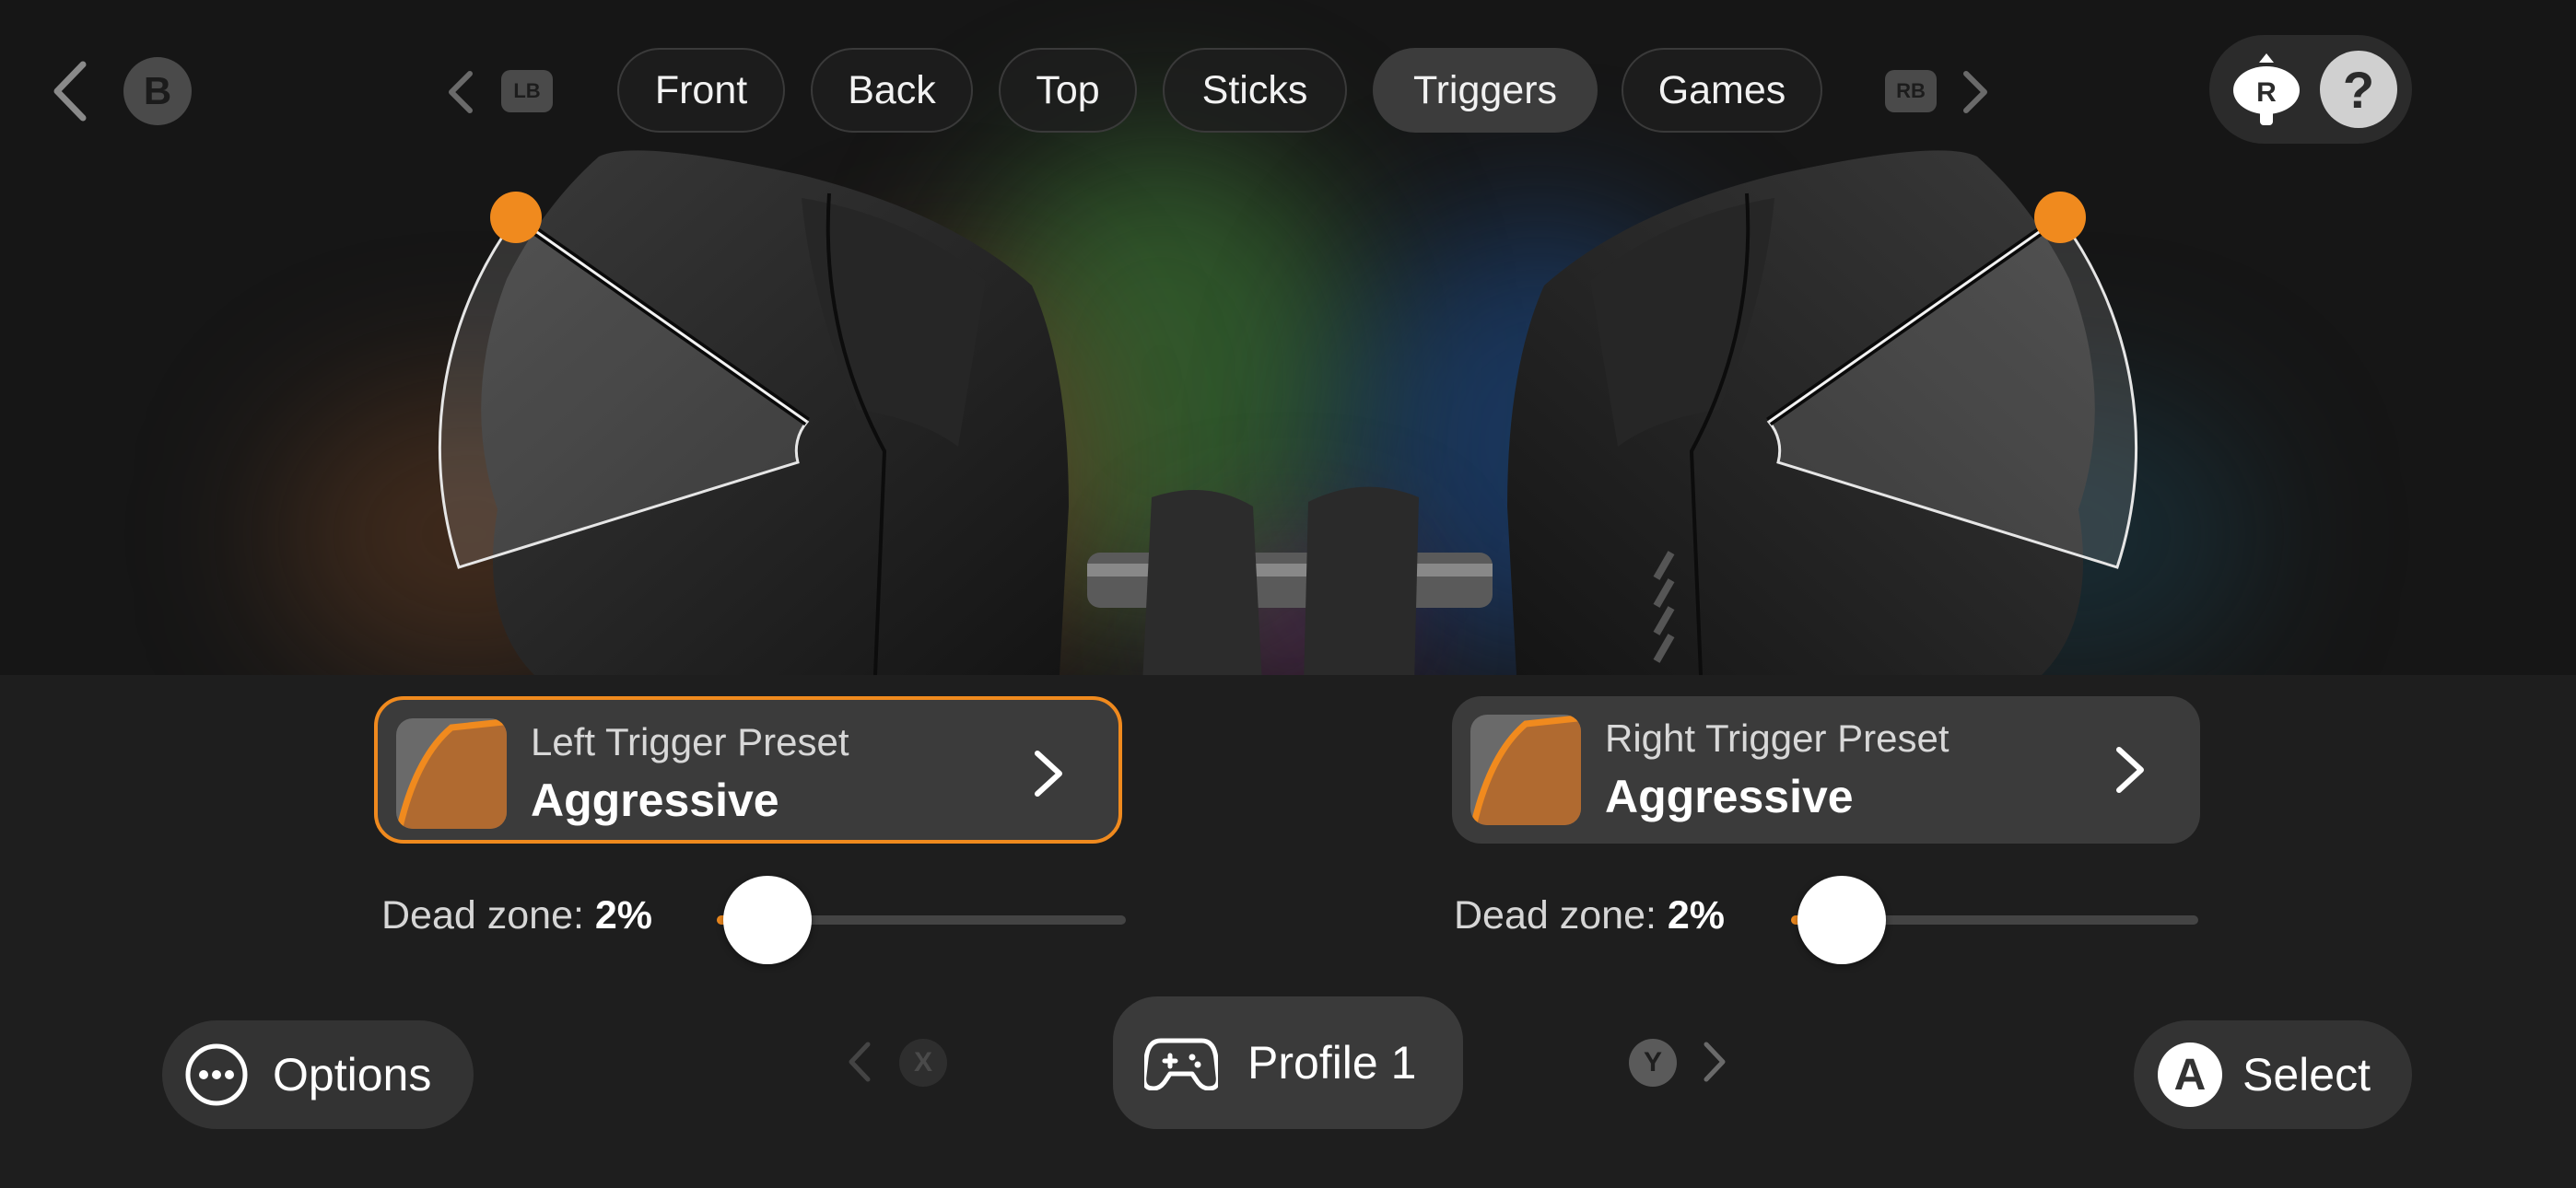 The height and width of the screenshot is (1188, 2576). Describe the element at coordinates (2310, 89) in the screenshot. I see `help-group: R ?` at that location.